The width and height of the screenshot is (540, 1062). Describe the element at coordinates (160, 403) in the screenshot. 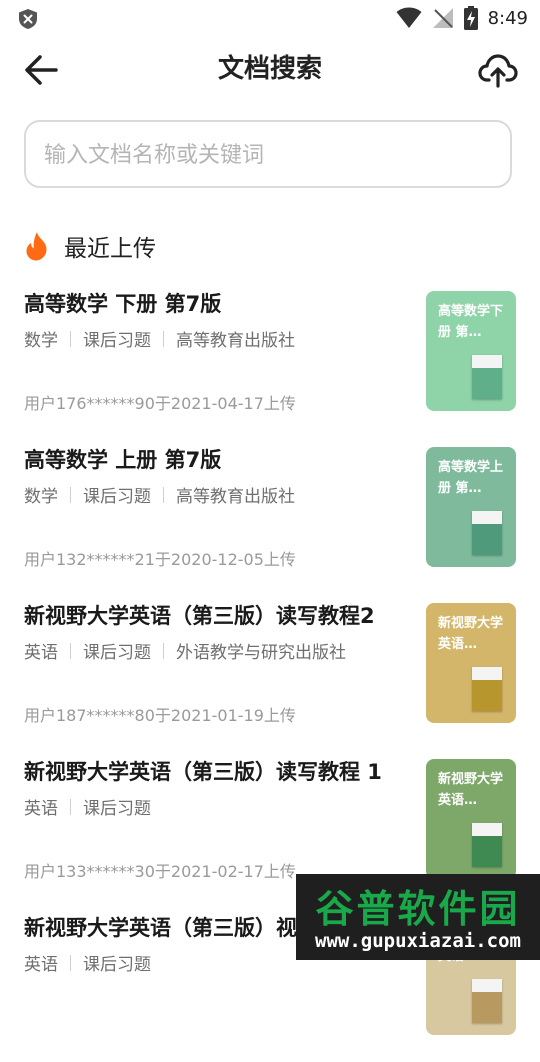

I see `upload-info: 用户176******90于2021-04-17上传` at that location.